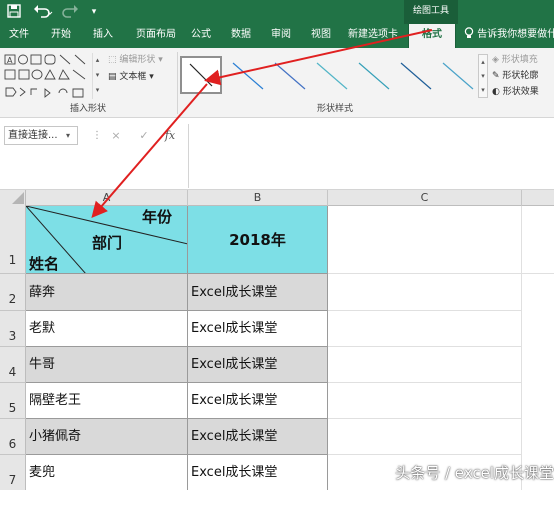 The width and height of the screenshot is (554, 505). What do you see at coordinates (515, 34) in the screenshot?
I see `tell-me-text: 告诉我你想要做什么` at bounding box center [515, 34].